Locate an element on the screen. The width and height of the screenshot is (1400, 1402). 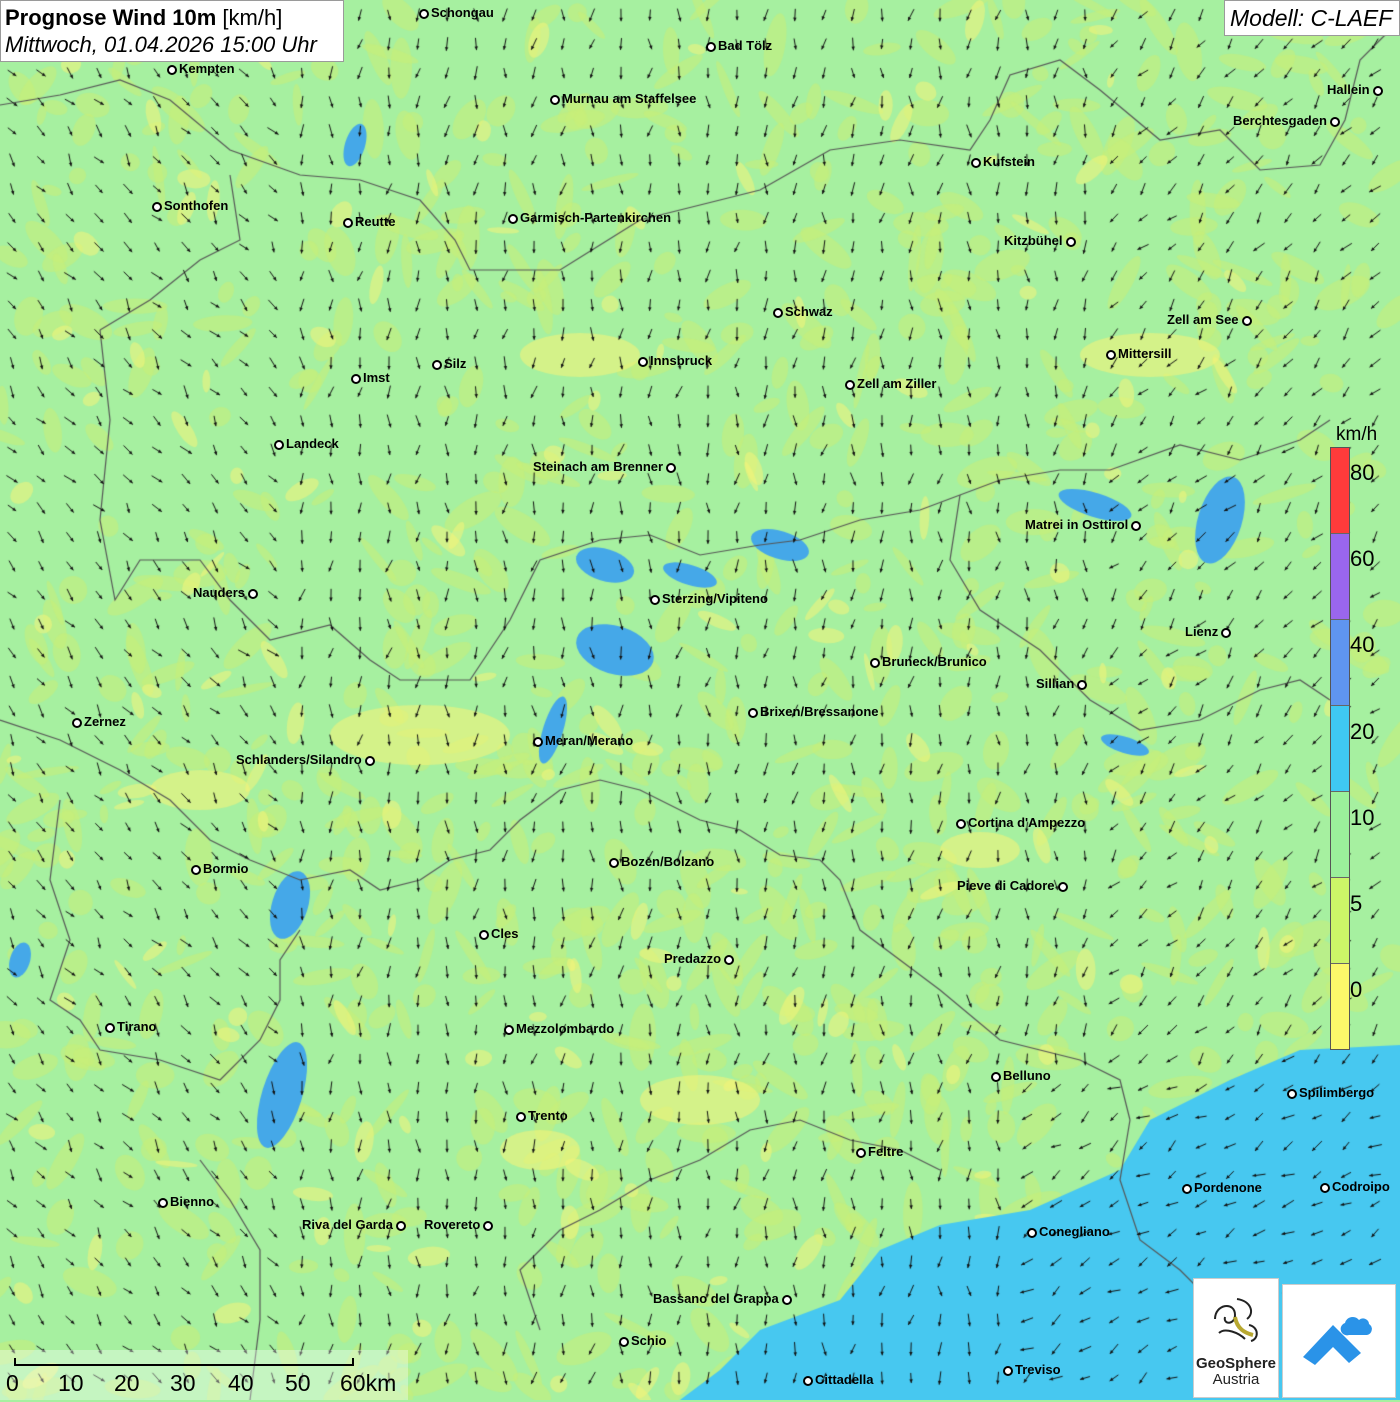
city-marker: Kempten is located at coordinates (201, 68).